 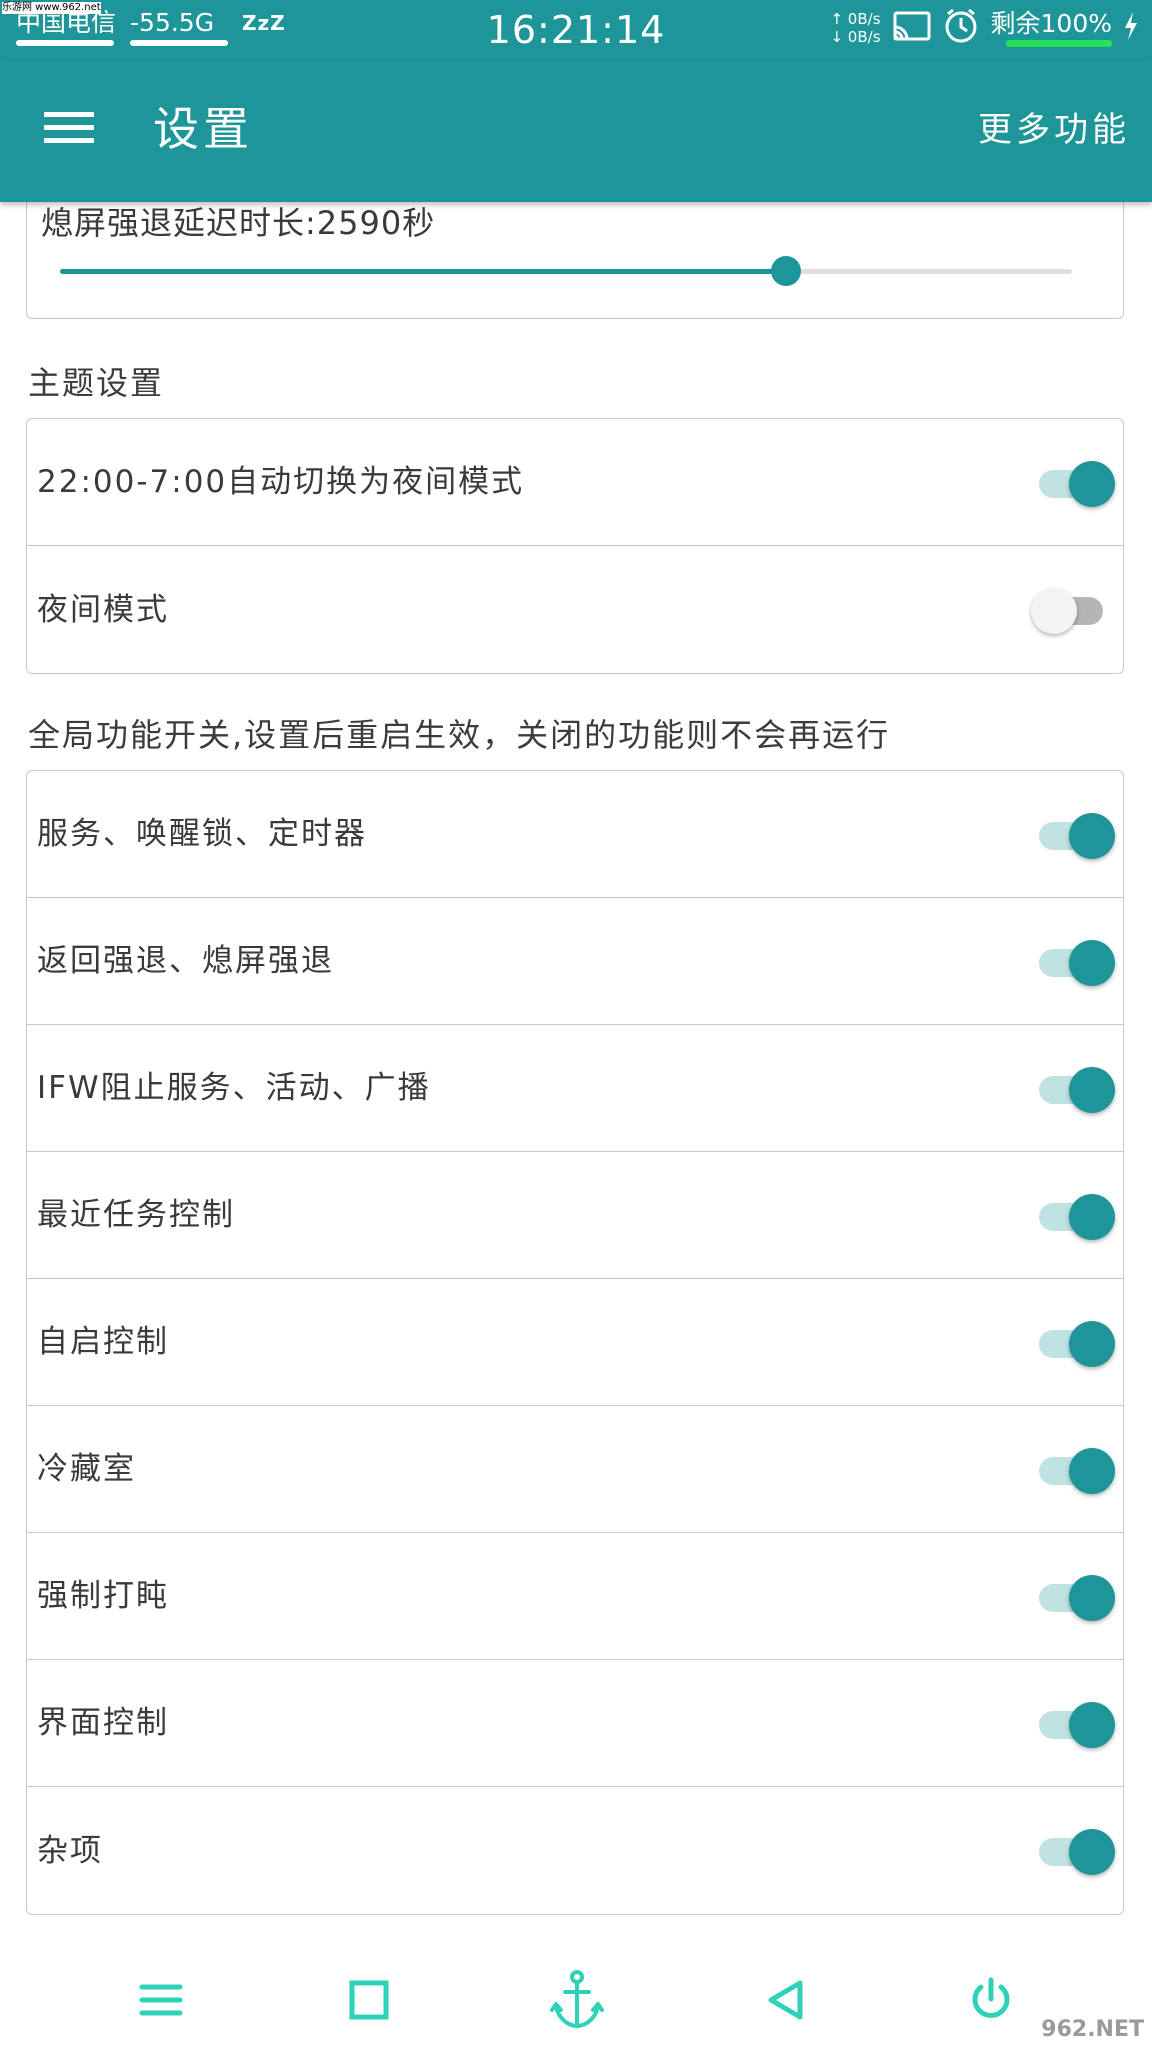 I want to click on battery-level-bar, so click(x=1059, y=43).